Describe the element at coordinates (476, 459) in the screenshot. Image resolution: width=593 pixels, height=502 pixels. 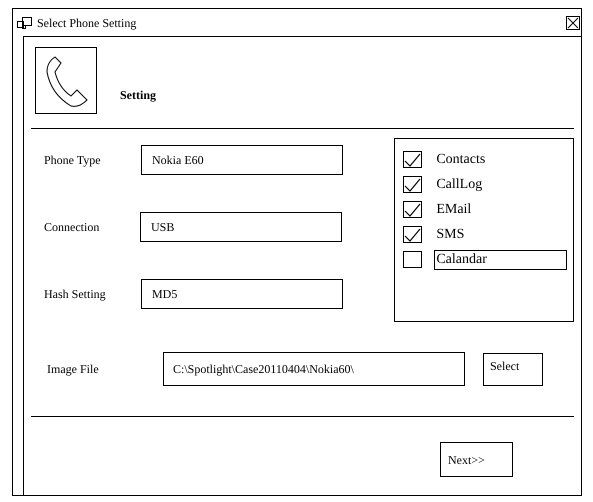
I see `next-button: Next>>` at that location.